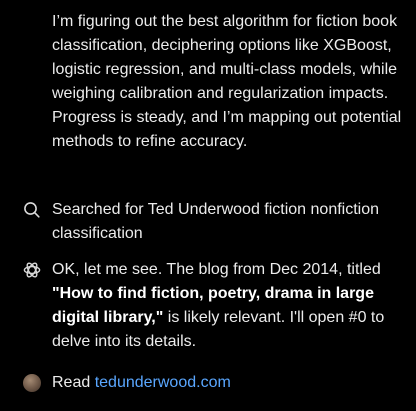 The height and width of the screenshot is (411, 416). Describe the element at coordinates (163, 382) in the screenshot. I see `source-link: tedunderwood.com` at that location.